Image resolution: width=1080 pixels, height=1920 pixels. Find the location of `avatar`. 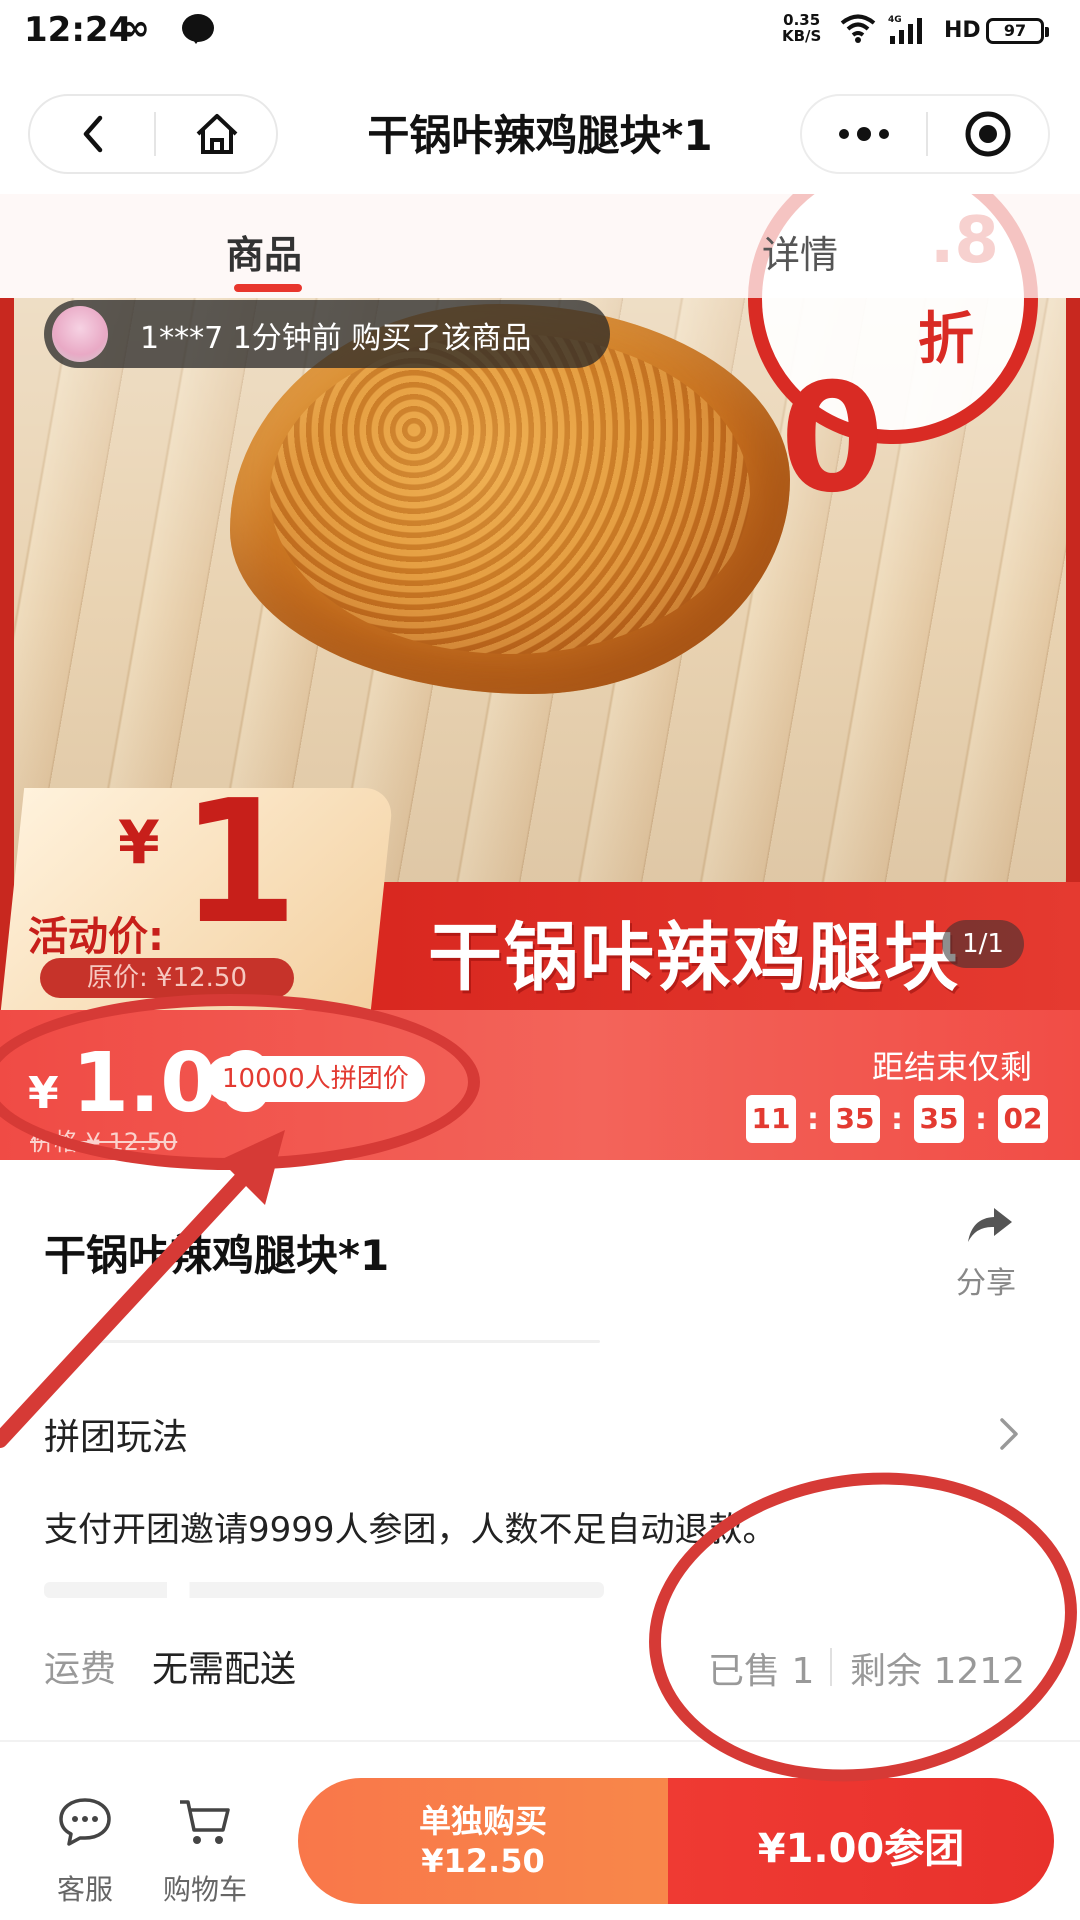

avatar is located at coordinates (80, 334).